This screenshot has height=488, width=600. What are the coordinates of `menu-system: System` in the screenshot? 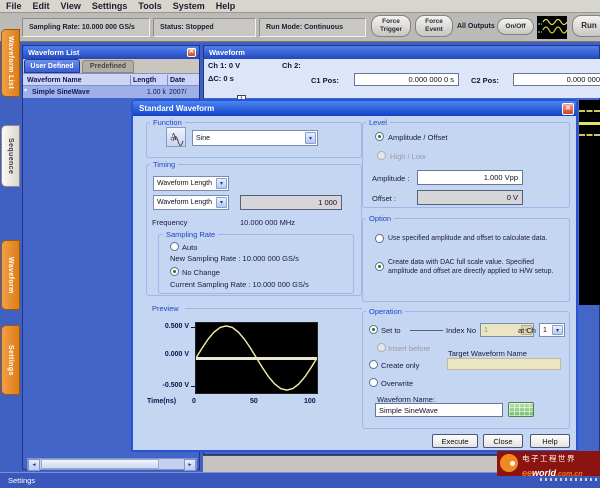 It's located at (189, 6).